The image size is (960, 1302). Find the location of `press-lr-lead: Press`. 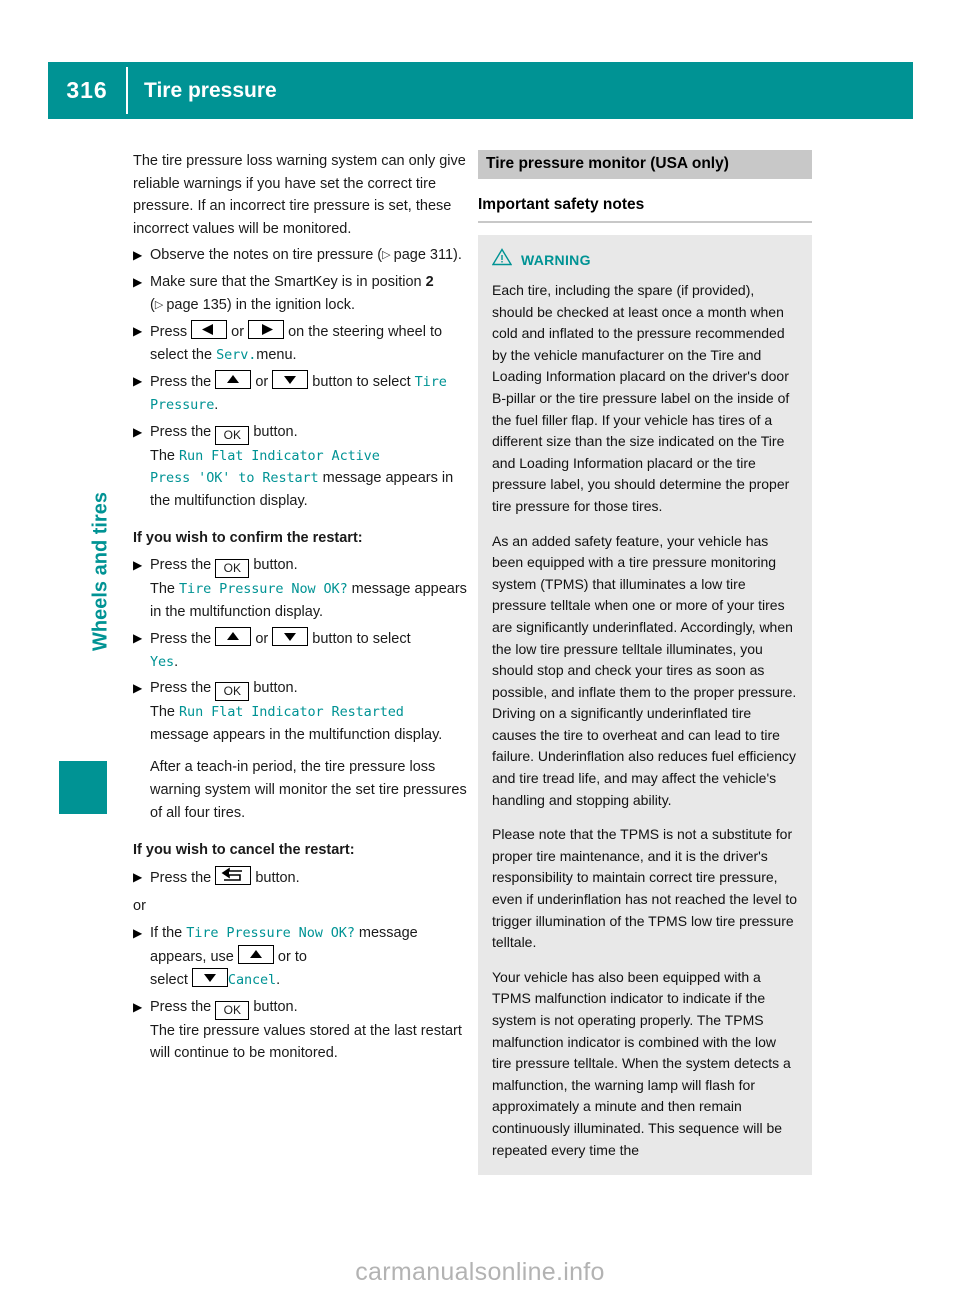

press-lr-lead: Press is located at coordinates (169, 332).